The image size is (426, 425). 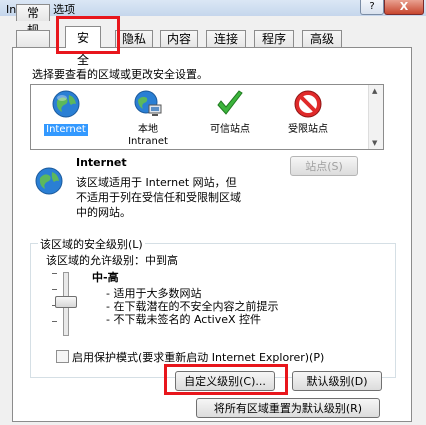 What do you see at coordinates (274, 38) in the screenshot?
I see `tab-programs: 程序` at bounding box center [274, 38].